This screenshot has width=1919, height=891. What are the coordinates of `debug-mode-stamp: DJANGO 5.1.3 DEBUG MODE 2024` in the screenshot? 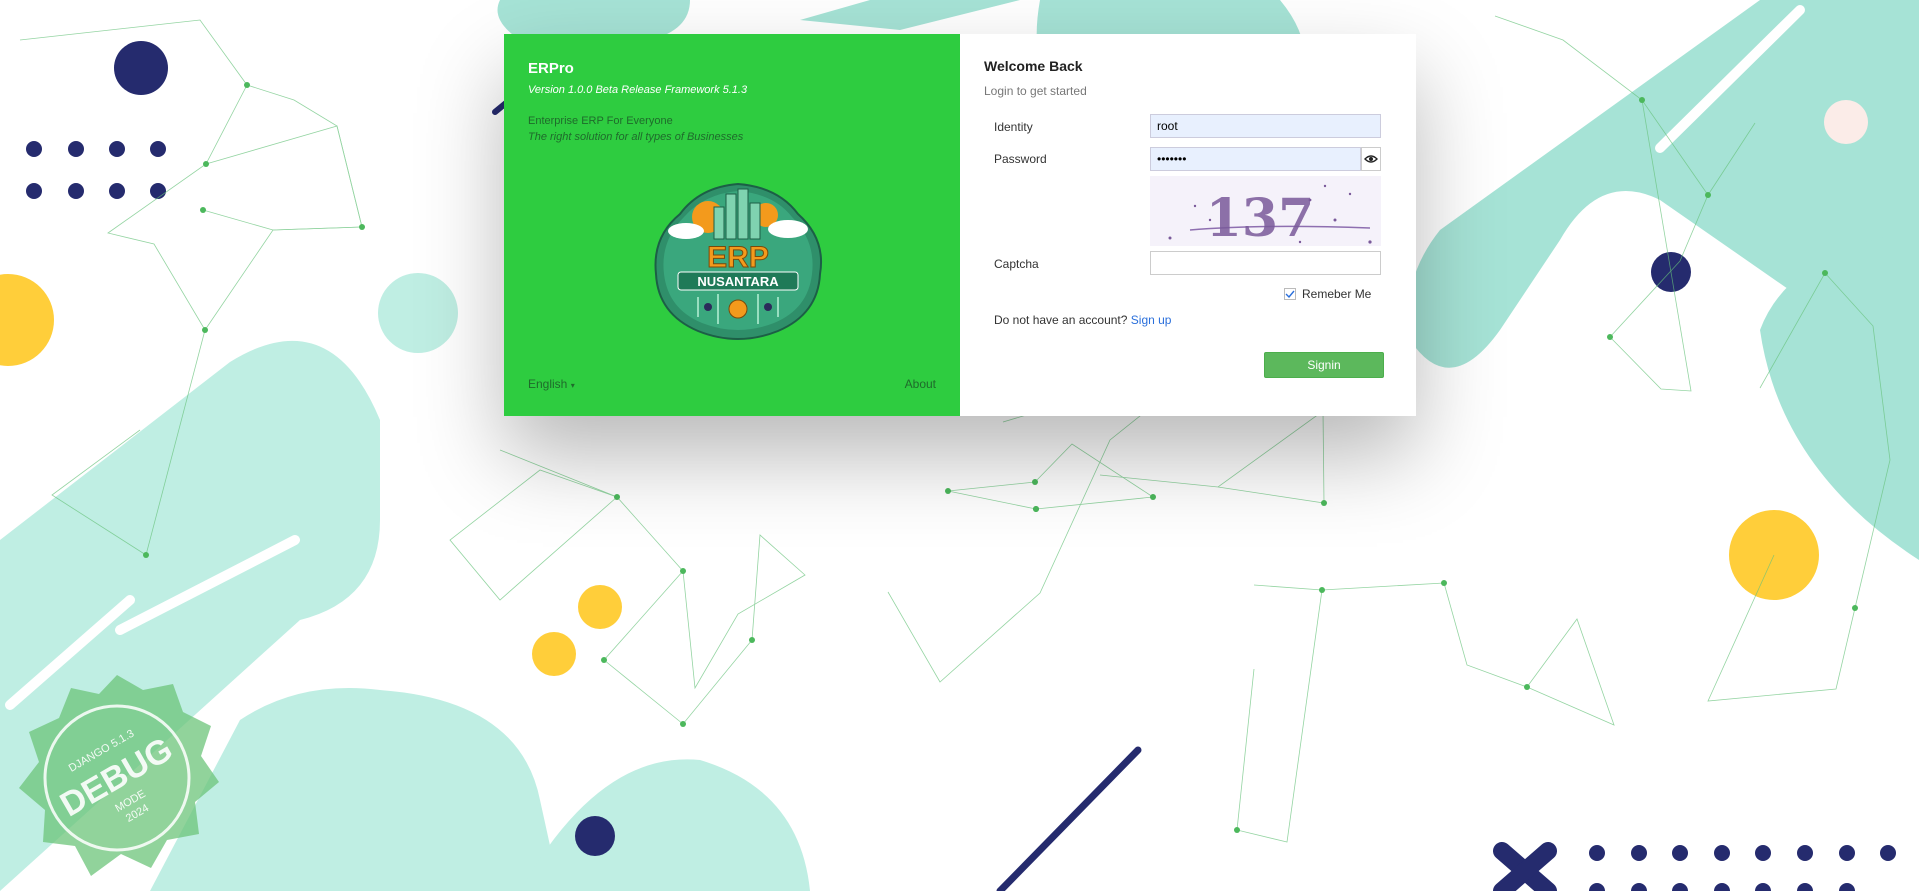 It's located at (119, 775).